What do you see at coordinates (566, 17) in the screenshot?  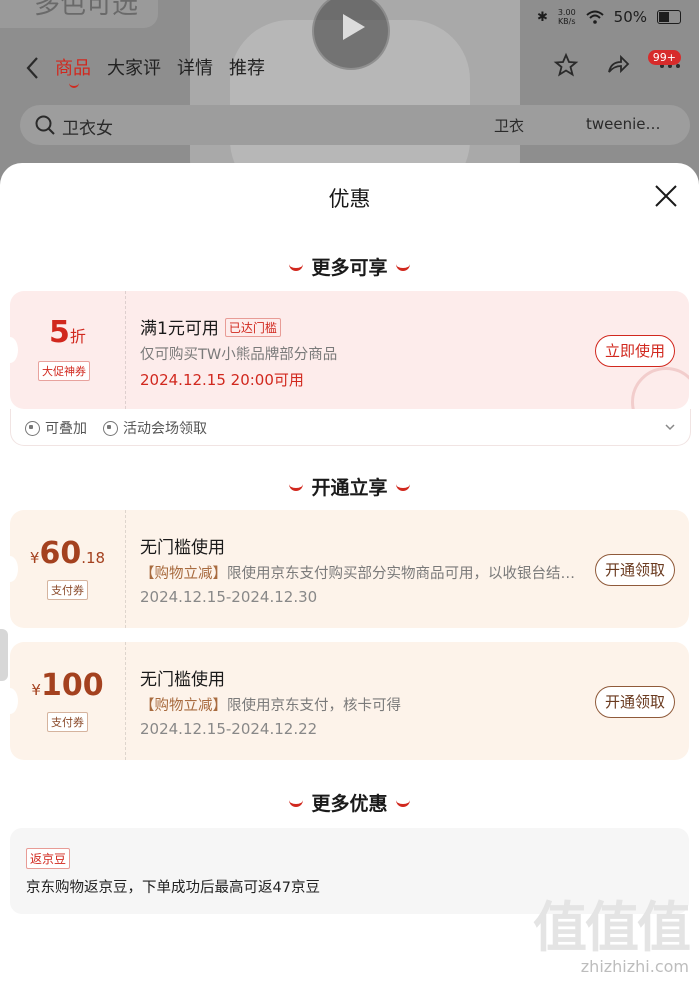 I see `network-speed: 3.00 KB/s` at bounding box center [566, 17].